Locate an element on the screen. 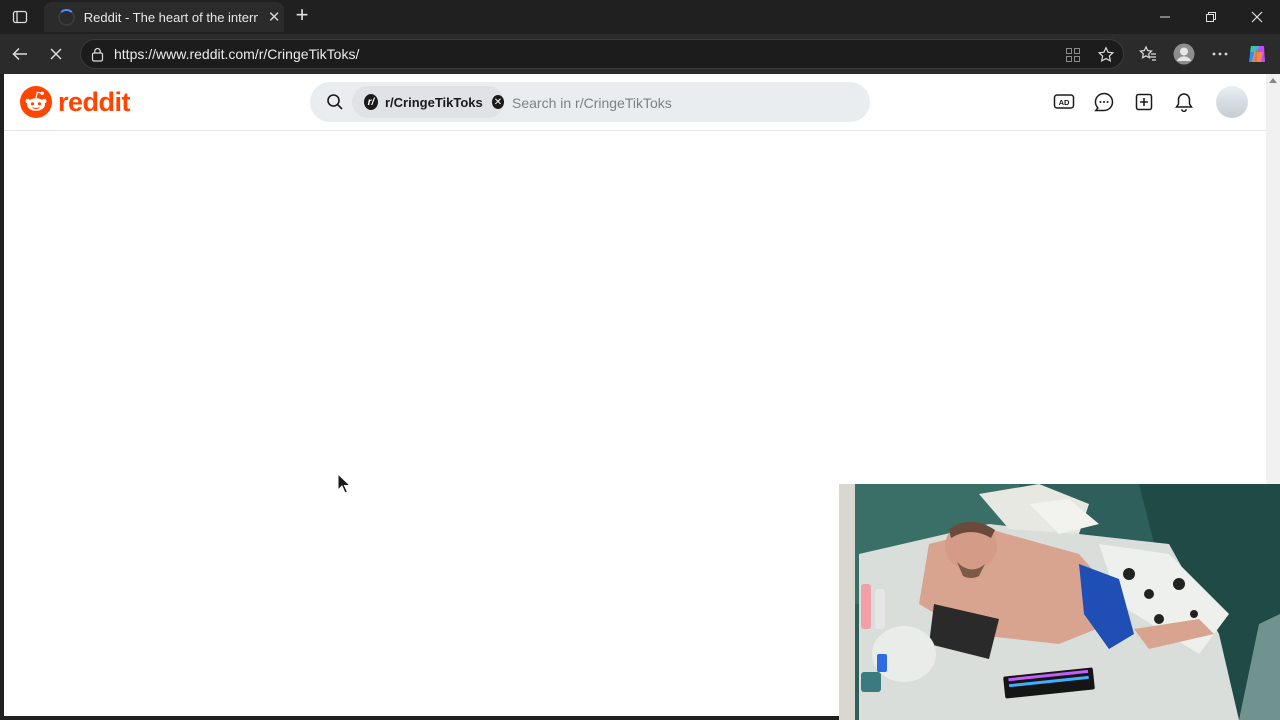 The height and width of the screenshot is (720, 1280). minimize-button is located at coordinates (1165, 17).